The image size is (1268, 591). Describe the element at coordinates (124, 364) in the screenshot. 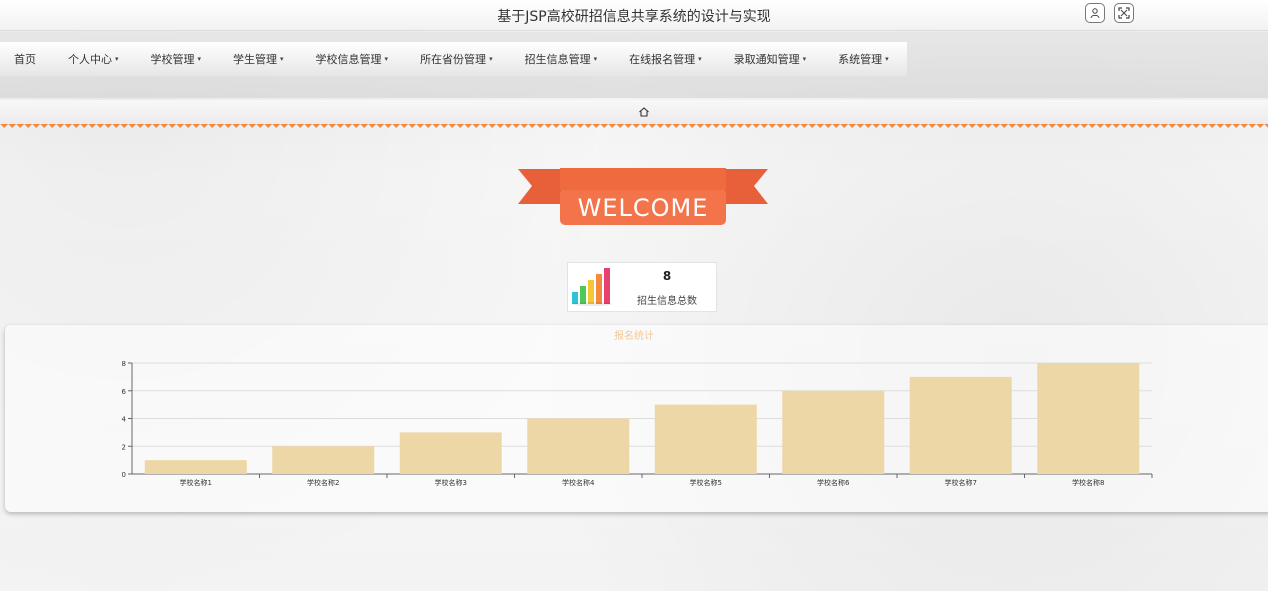

I see `y-tick-label: 8` at that location.